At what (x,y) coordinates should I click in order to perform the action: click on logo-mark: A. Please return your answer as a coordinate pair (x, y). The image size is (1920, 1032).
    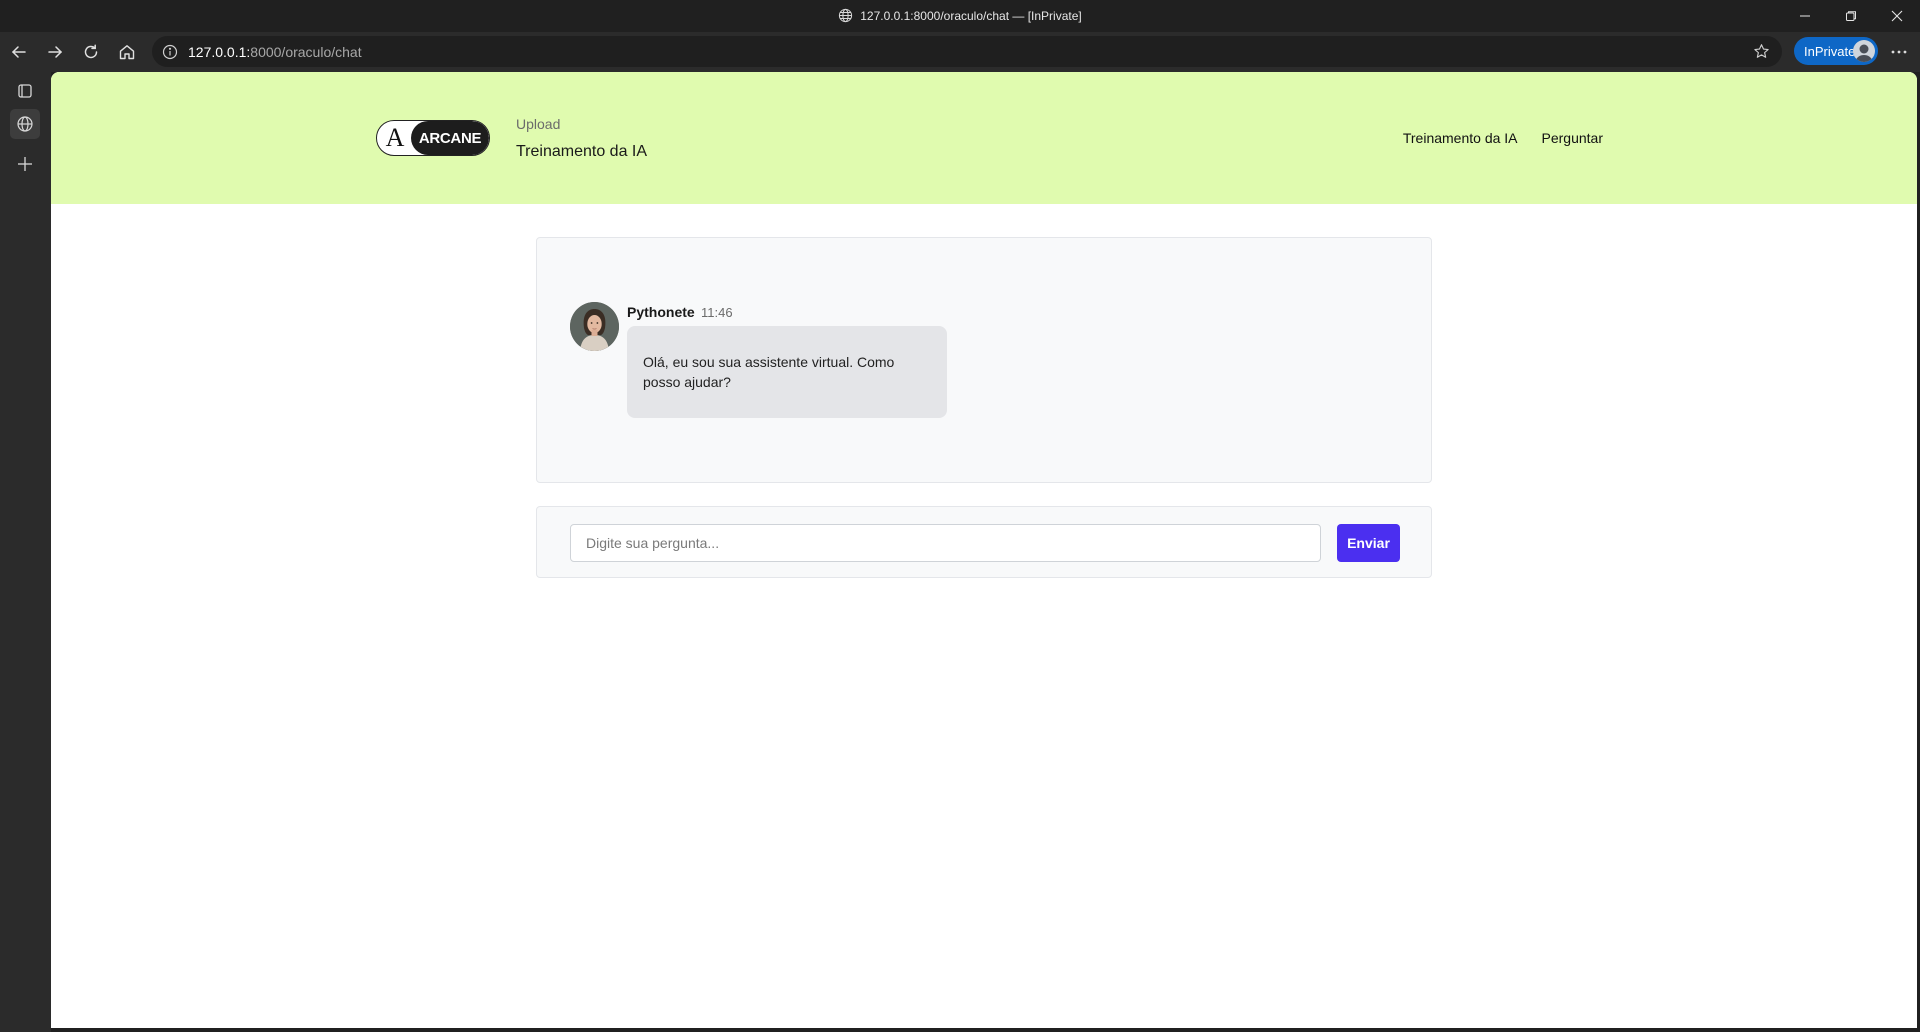
    Looking at the image, I should click on (395, 137).